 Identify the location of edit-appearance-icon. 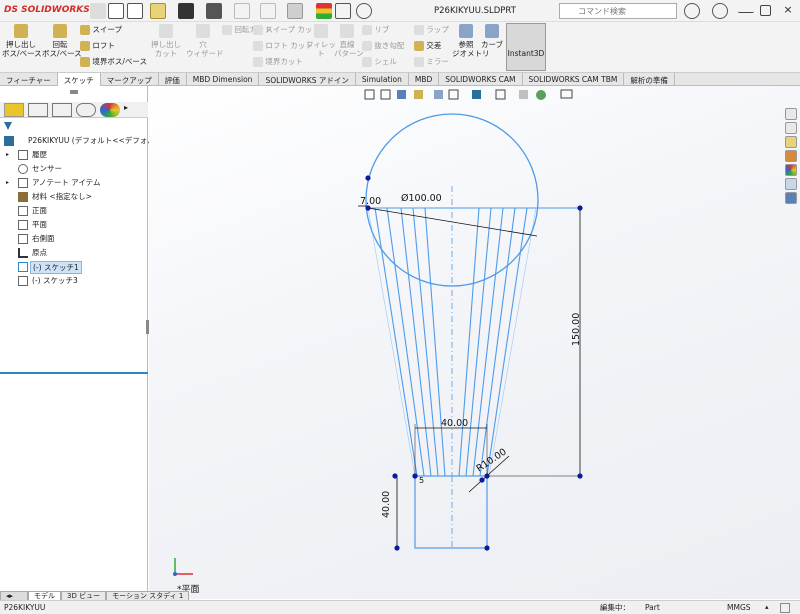
(523, 94).